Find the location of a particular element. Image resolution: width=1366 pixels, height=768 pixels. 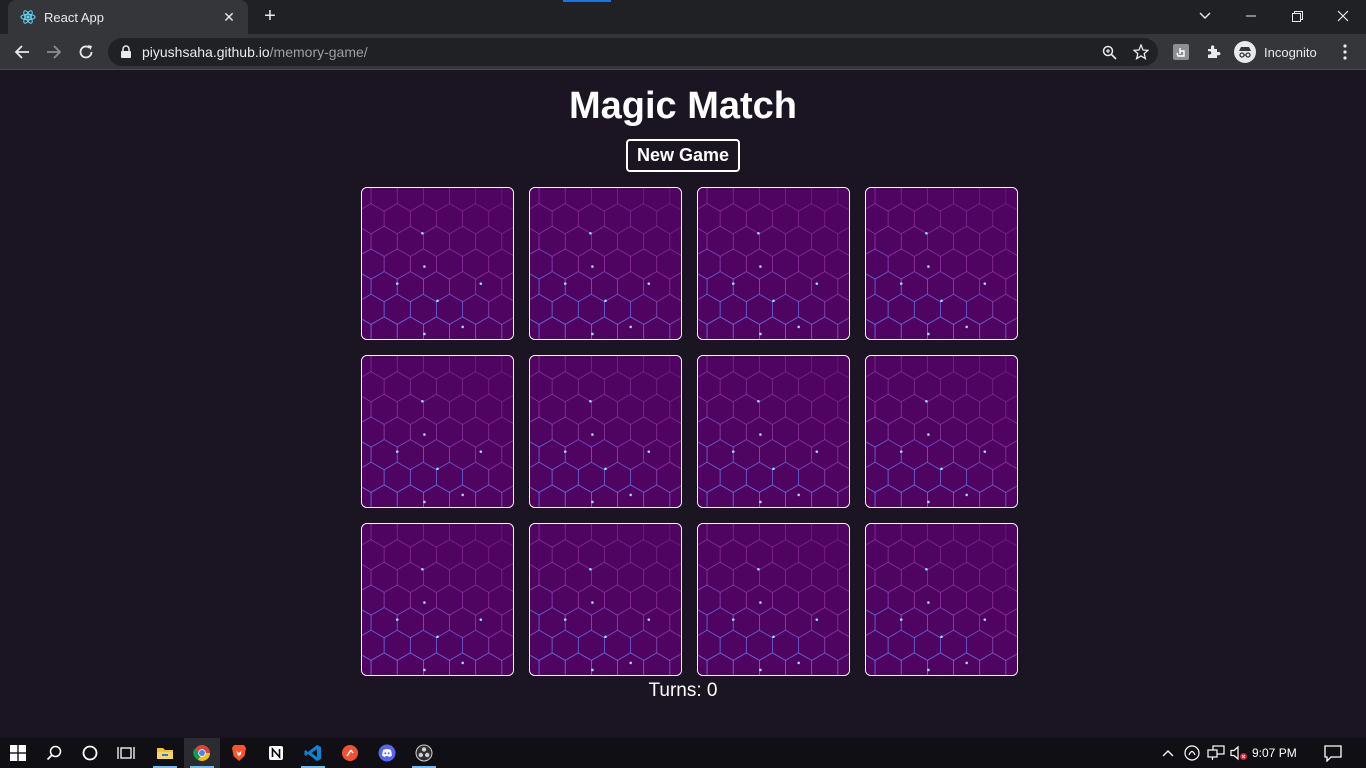

url-path: /memory-game/ is located at coordinates (318, 52).